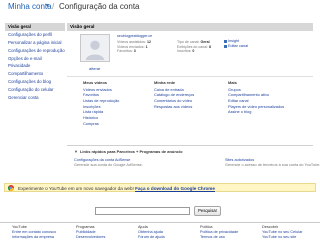 This screenshot has height=241, width=320. Describe the element at coordinates (118, 124) in the screenshot. I see `link-purchases: Compras` at that location.